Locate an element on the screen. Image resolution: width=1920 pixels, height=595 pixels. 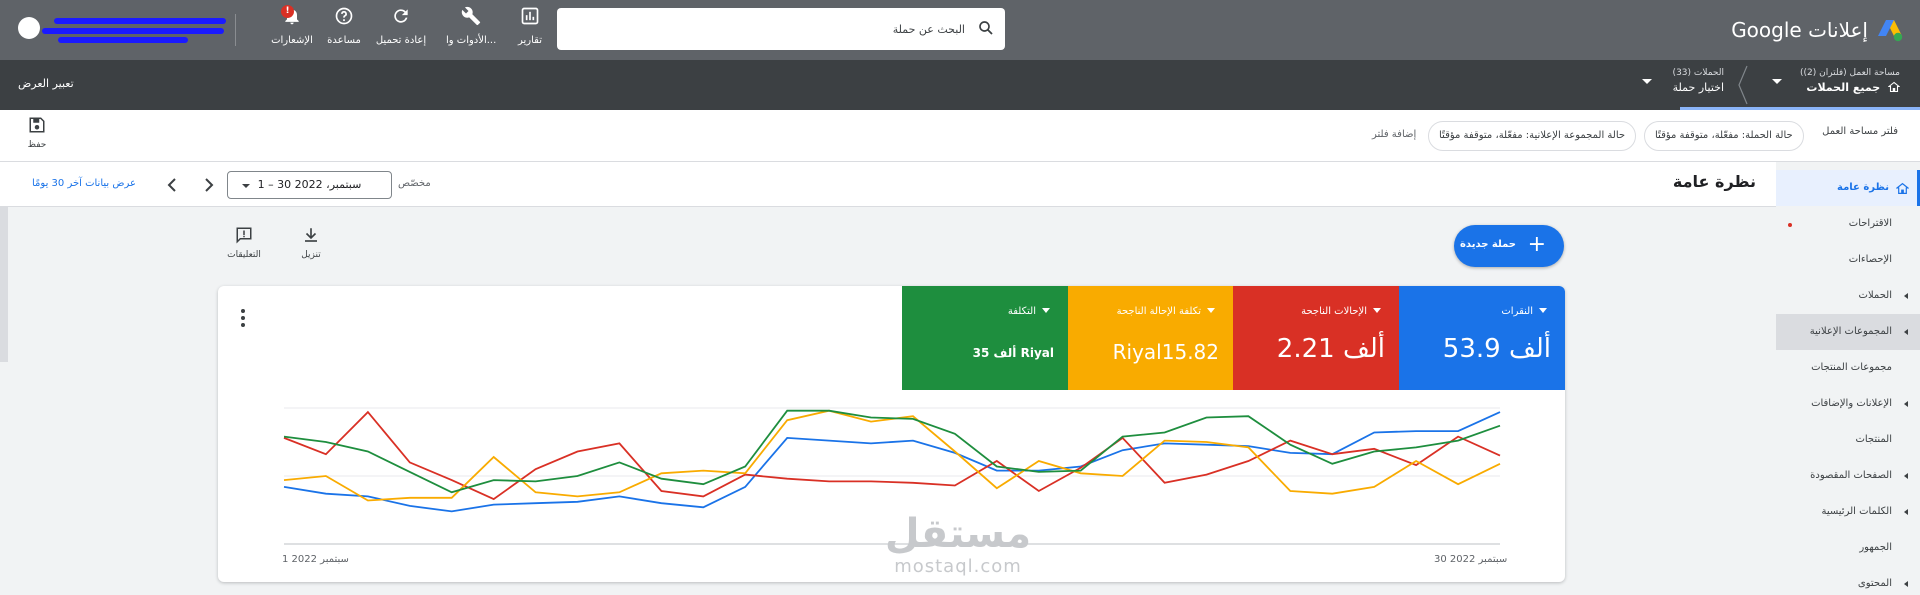
date-range-value: 1 – 30 سبتمبر، 2022 is located at coordinates (309, 184).